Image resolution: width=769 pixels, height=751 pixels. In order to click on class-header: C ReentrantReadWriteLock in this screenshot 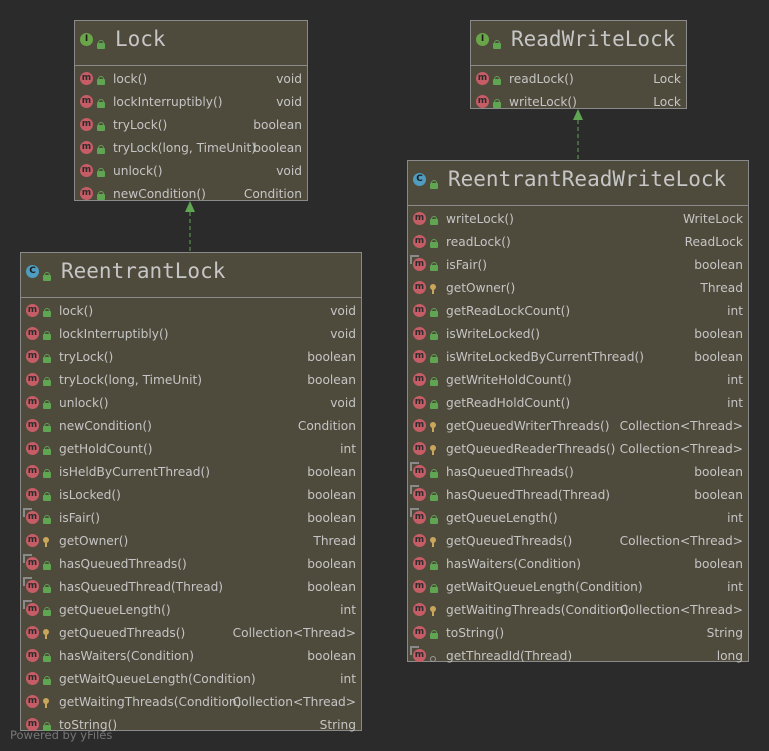, I will do `click(578, 183)`.